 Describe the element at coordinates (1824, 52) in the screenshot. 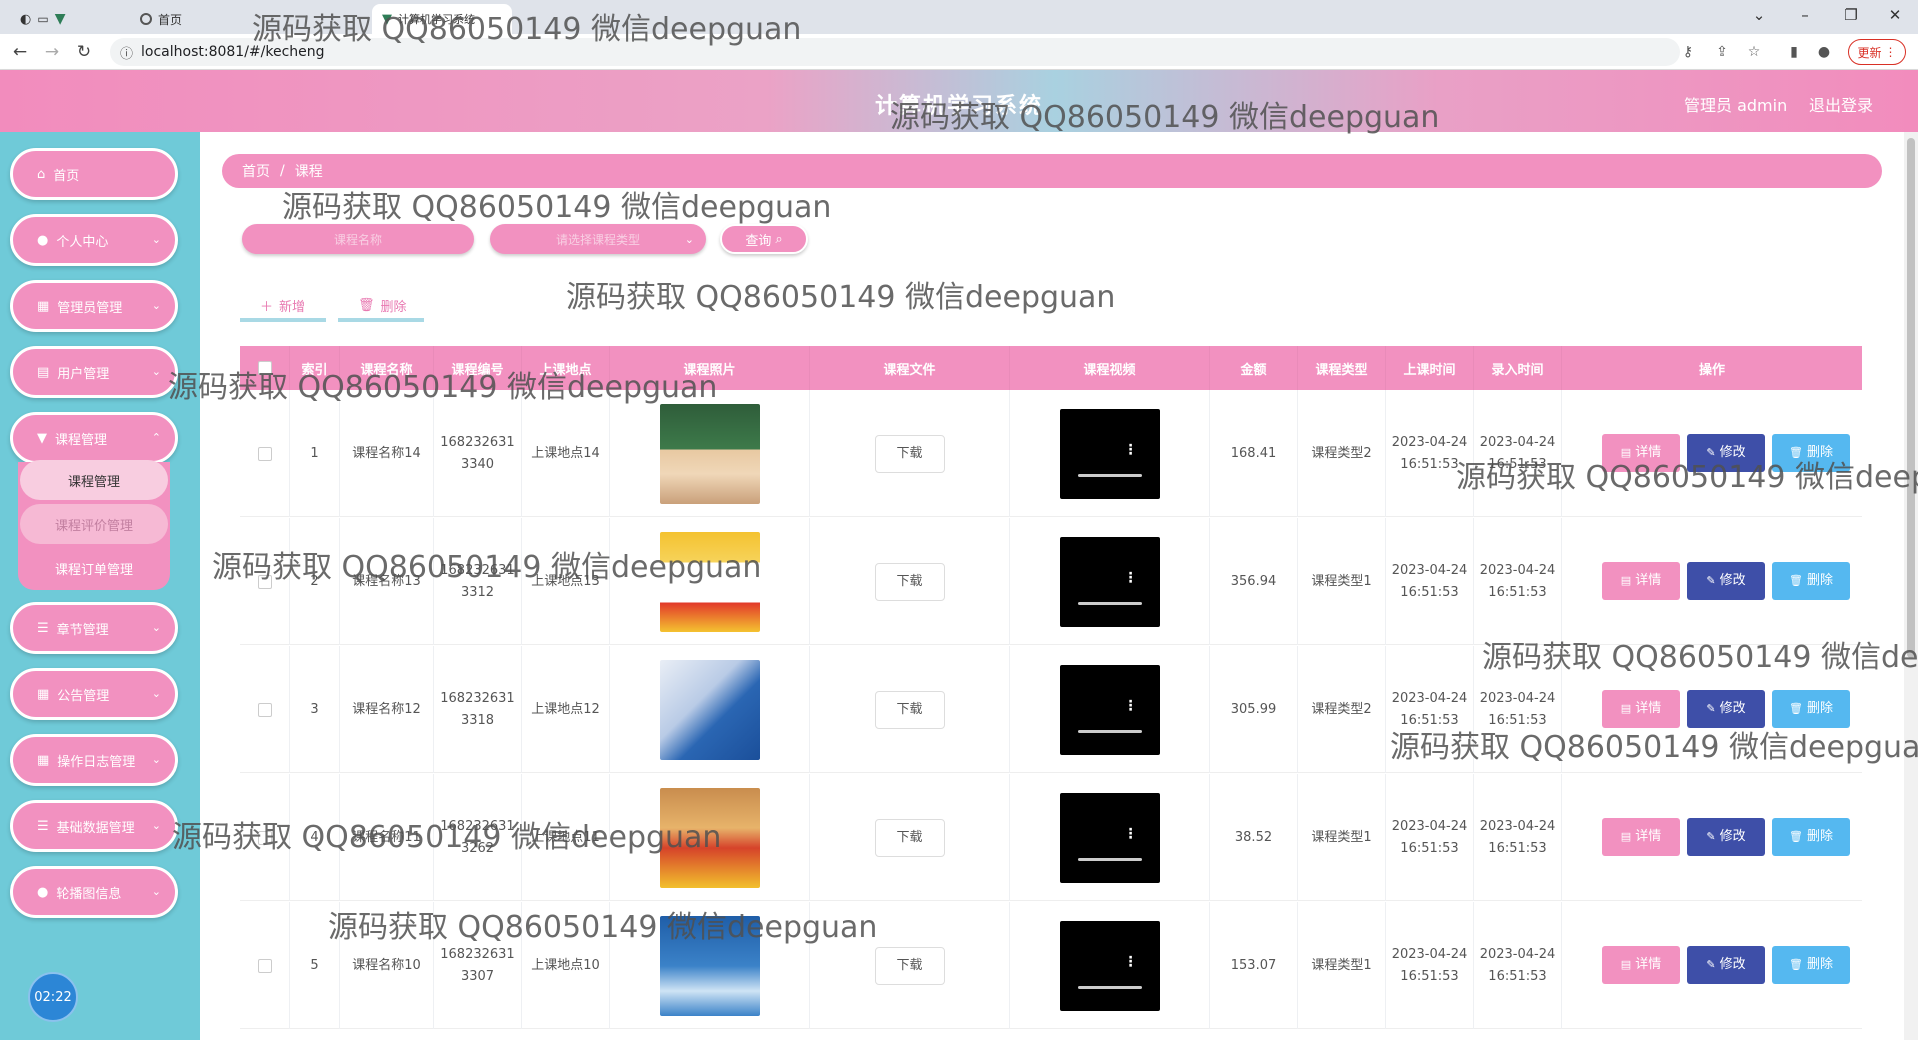

I see `profile-icon: ●` at that location.